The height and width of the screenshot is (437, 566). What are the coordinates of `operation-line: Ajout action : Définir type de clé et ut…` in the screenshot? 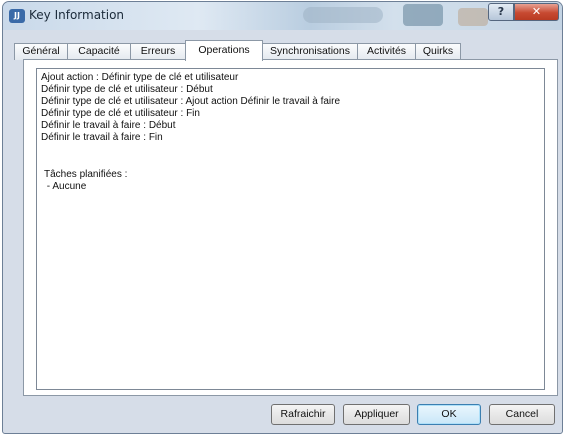 It's located at (140, 77).